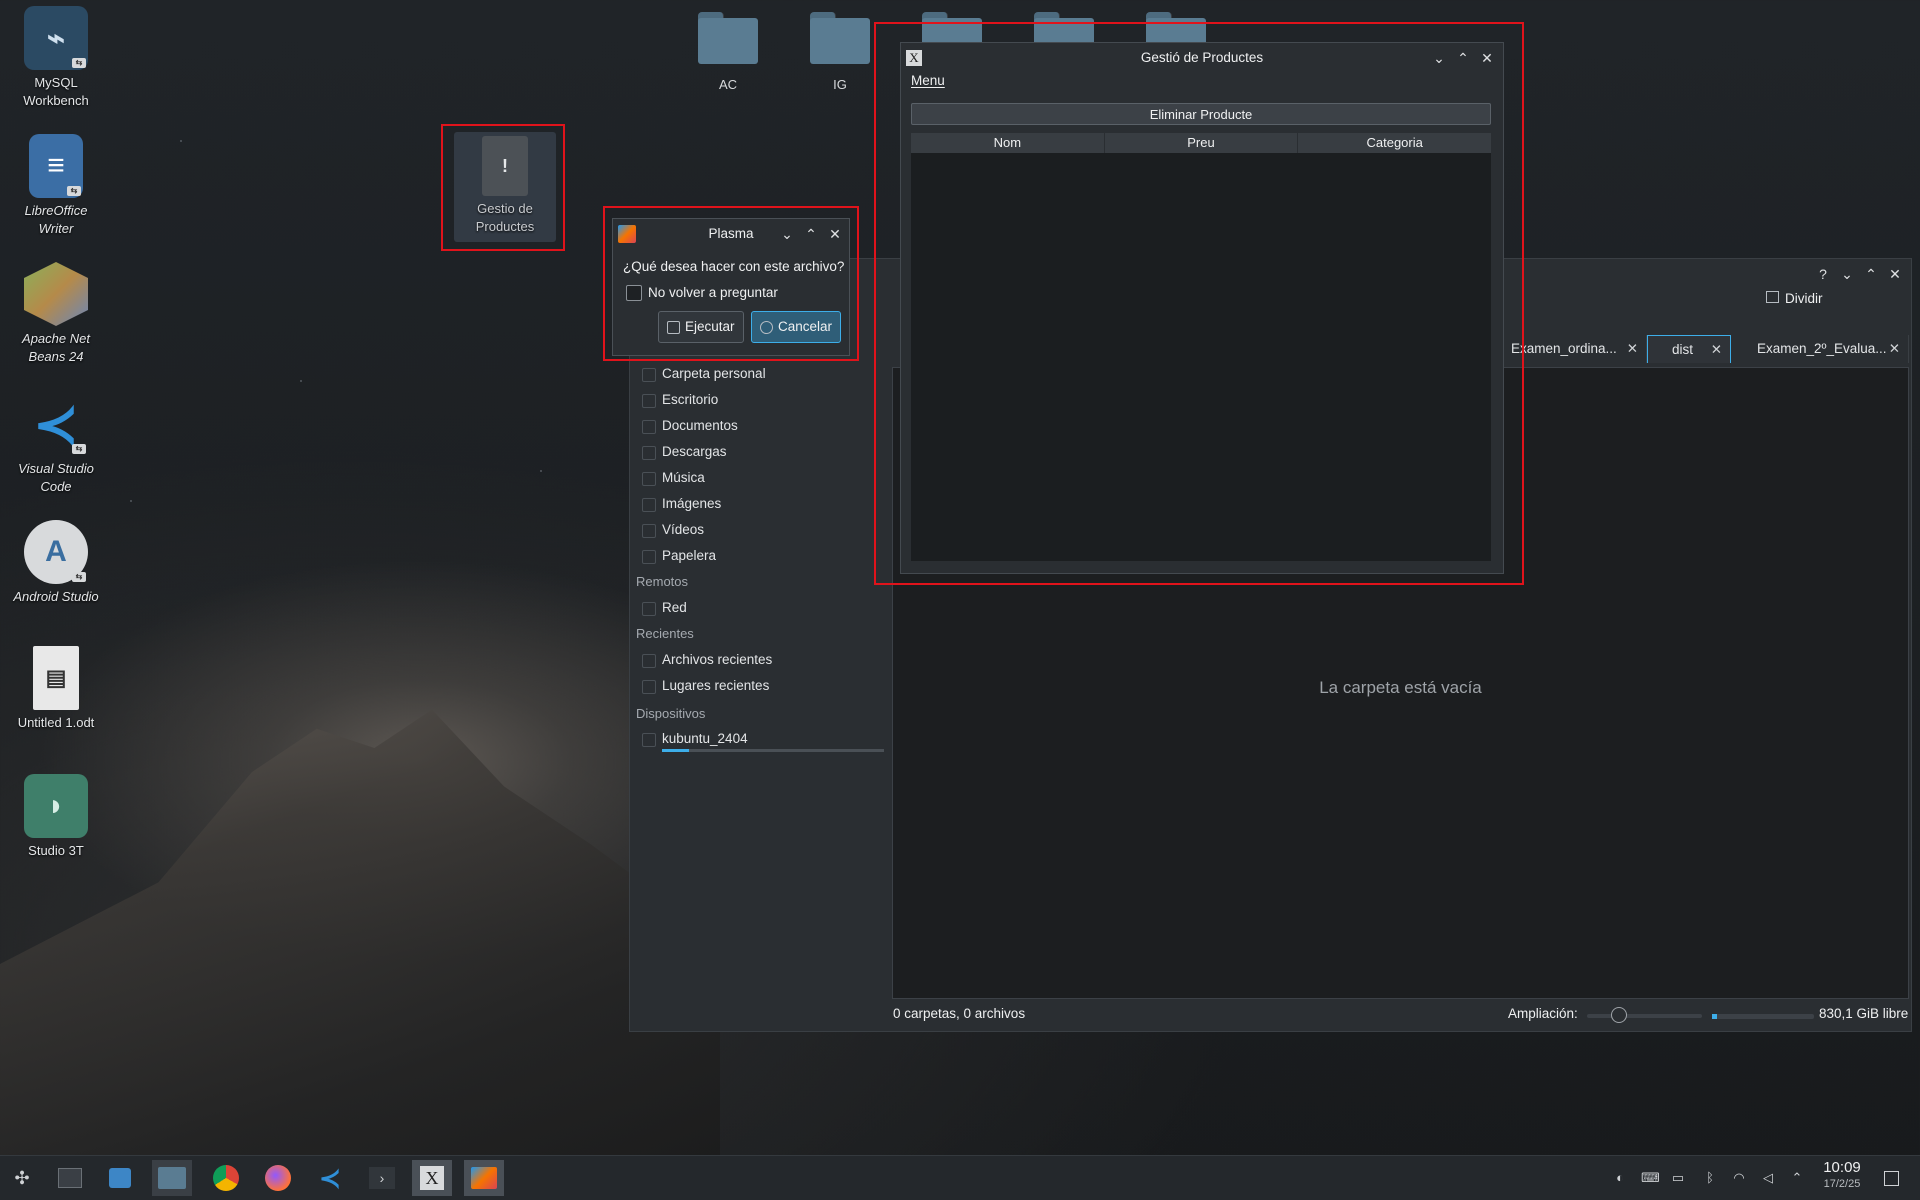 Image resolution: width=1920 pixels, height=1200 pixels. What do you see at coordinates (1650, 1178) in the screenshot?
I see `keyboard-icon: ⌨` at bounding box center [1650, 1178].